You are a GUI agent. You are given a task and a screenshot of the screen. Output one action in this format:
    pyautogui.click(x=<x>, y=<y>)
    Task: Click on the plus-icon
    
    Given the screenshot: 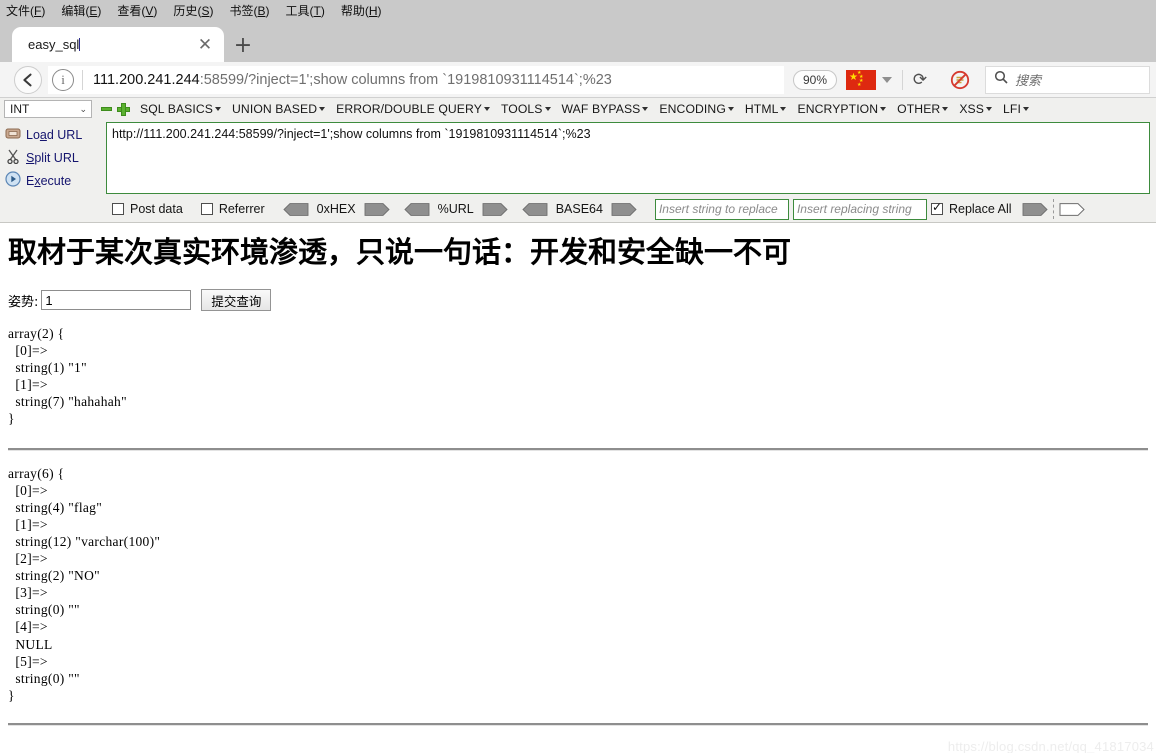 What is the action you would take?
    pyautogui.click(x=123, y=109)
    